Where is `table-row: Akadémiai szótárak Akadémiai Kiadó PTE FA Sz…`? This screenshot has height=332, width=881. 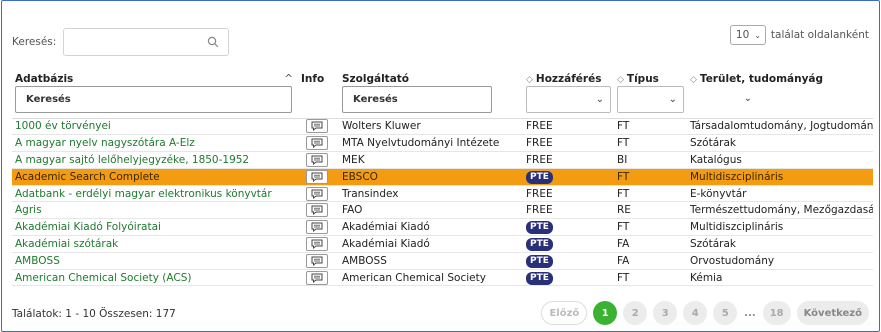 table-row: Akadémiai szótárak Akadémiai Kiadó PTE FA Sz… is located at coordinates (442, 244).